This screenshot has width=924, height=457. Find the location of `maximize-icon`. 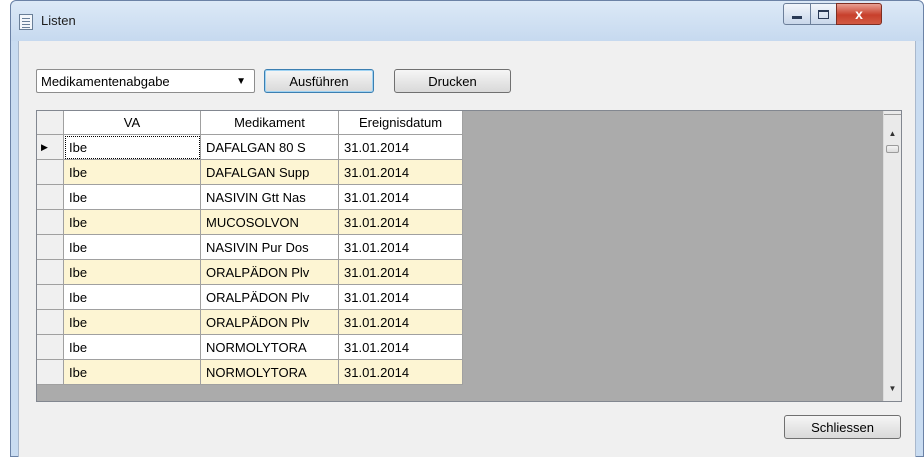

maximize-icon is located at coordinates (823, 14).